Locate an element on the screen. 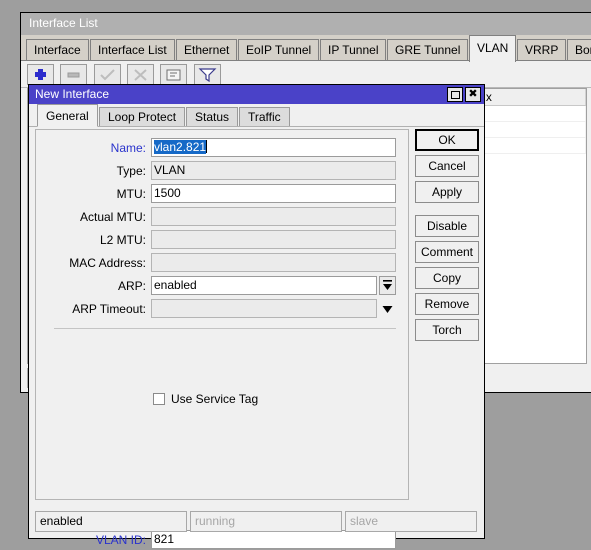  dialog-tab-label: Status is located at coordinates (212, 117).